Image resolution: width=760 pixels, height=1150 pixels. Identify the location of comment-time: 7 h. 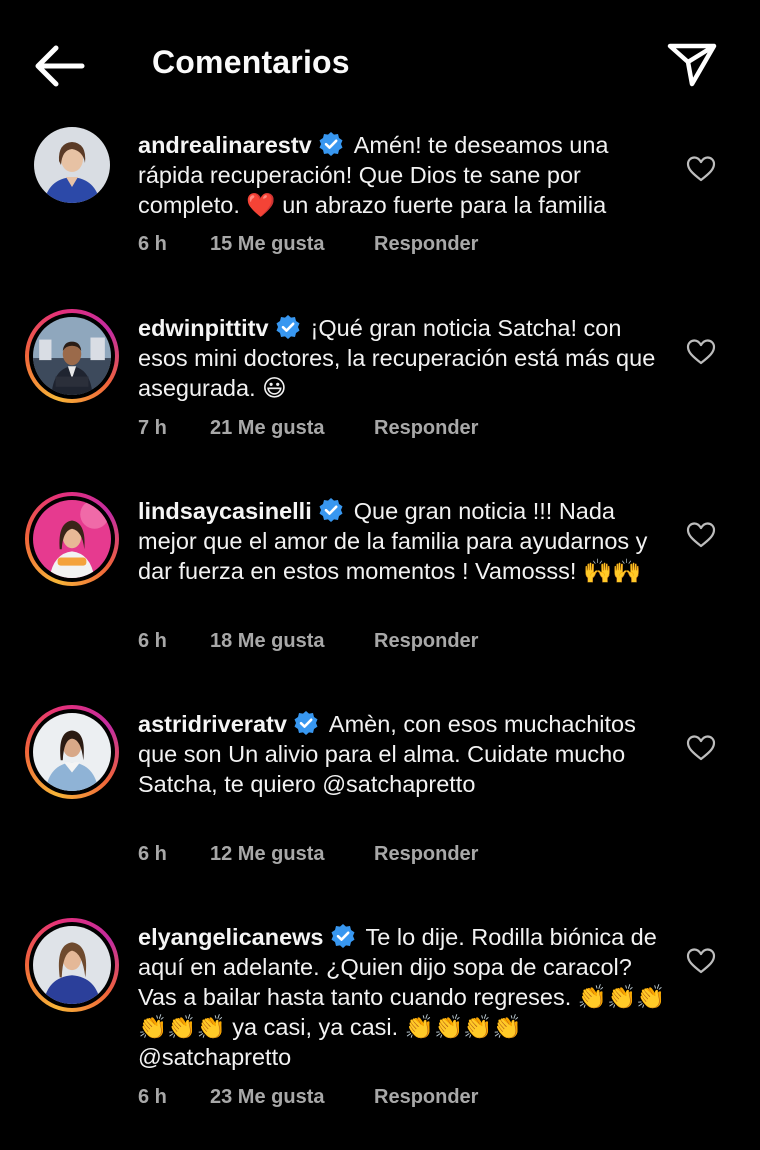
(152, 428).